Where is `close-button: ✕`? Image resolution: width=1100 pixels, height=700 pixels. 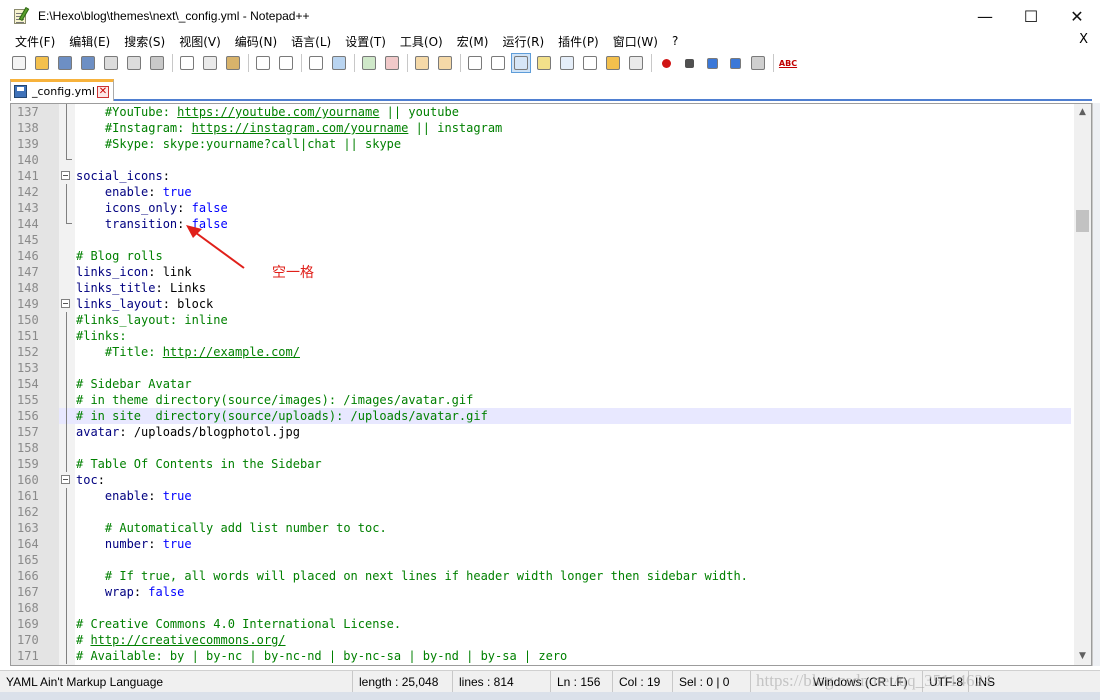
close-button: ✕ is located at coordinates (1077, 16).